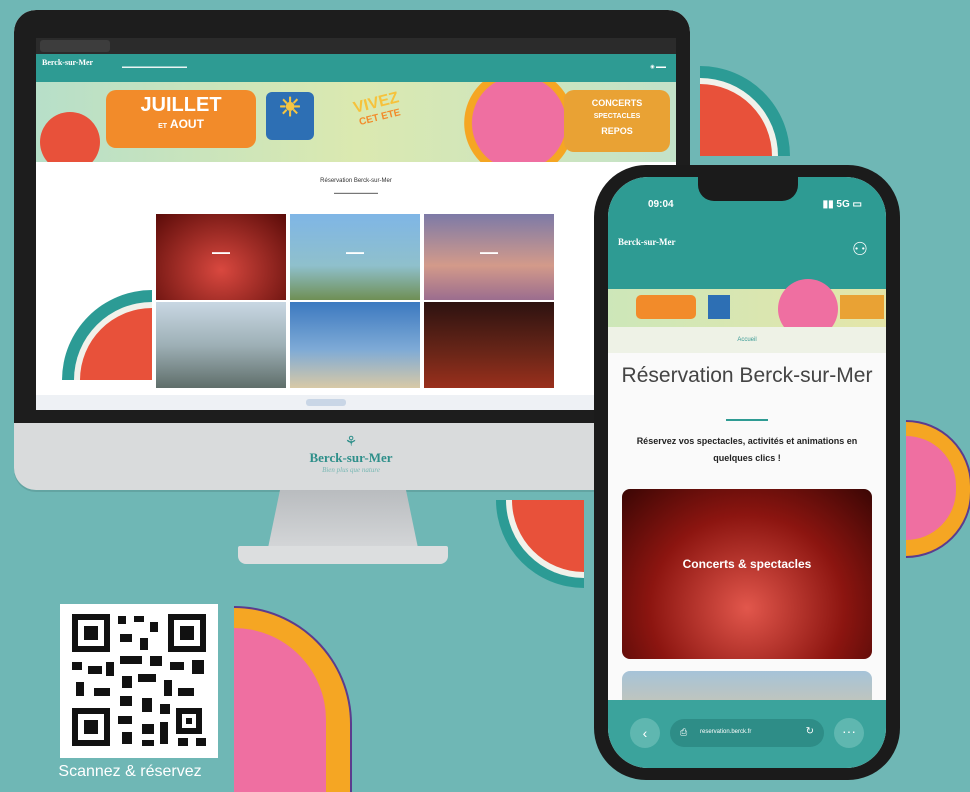 Image resolution: width=970 pixels, height=792 pixels. What do you see at coordinates (356, 181) in the screenshot?
I see `desktop-page-title: Réservation Berck-sur-Mer` at bounding box center [356, 181].